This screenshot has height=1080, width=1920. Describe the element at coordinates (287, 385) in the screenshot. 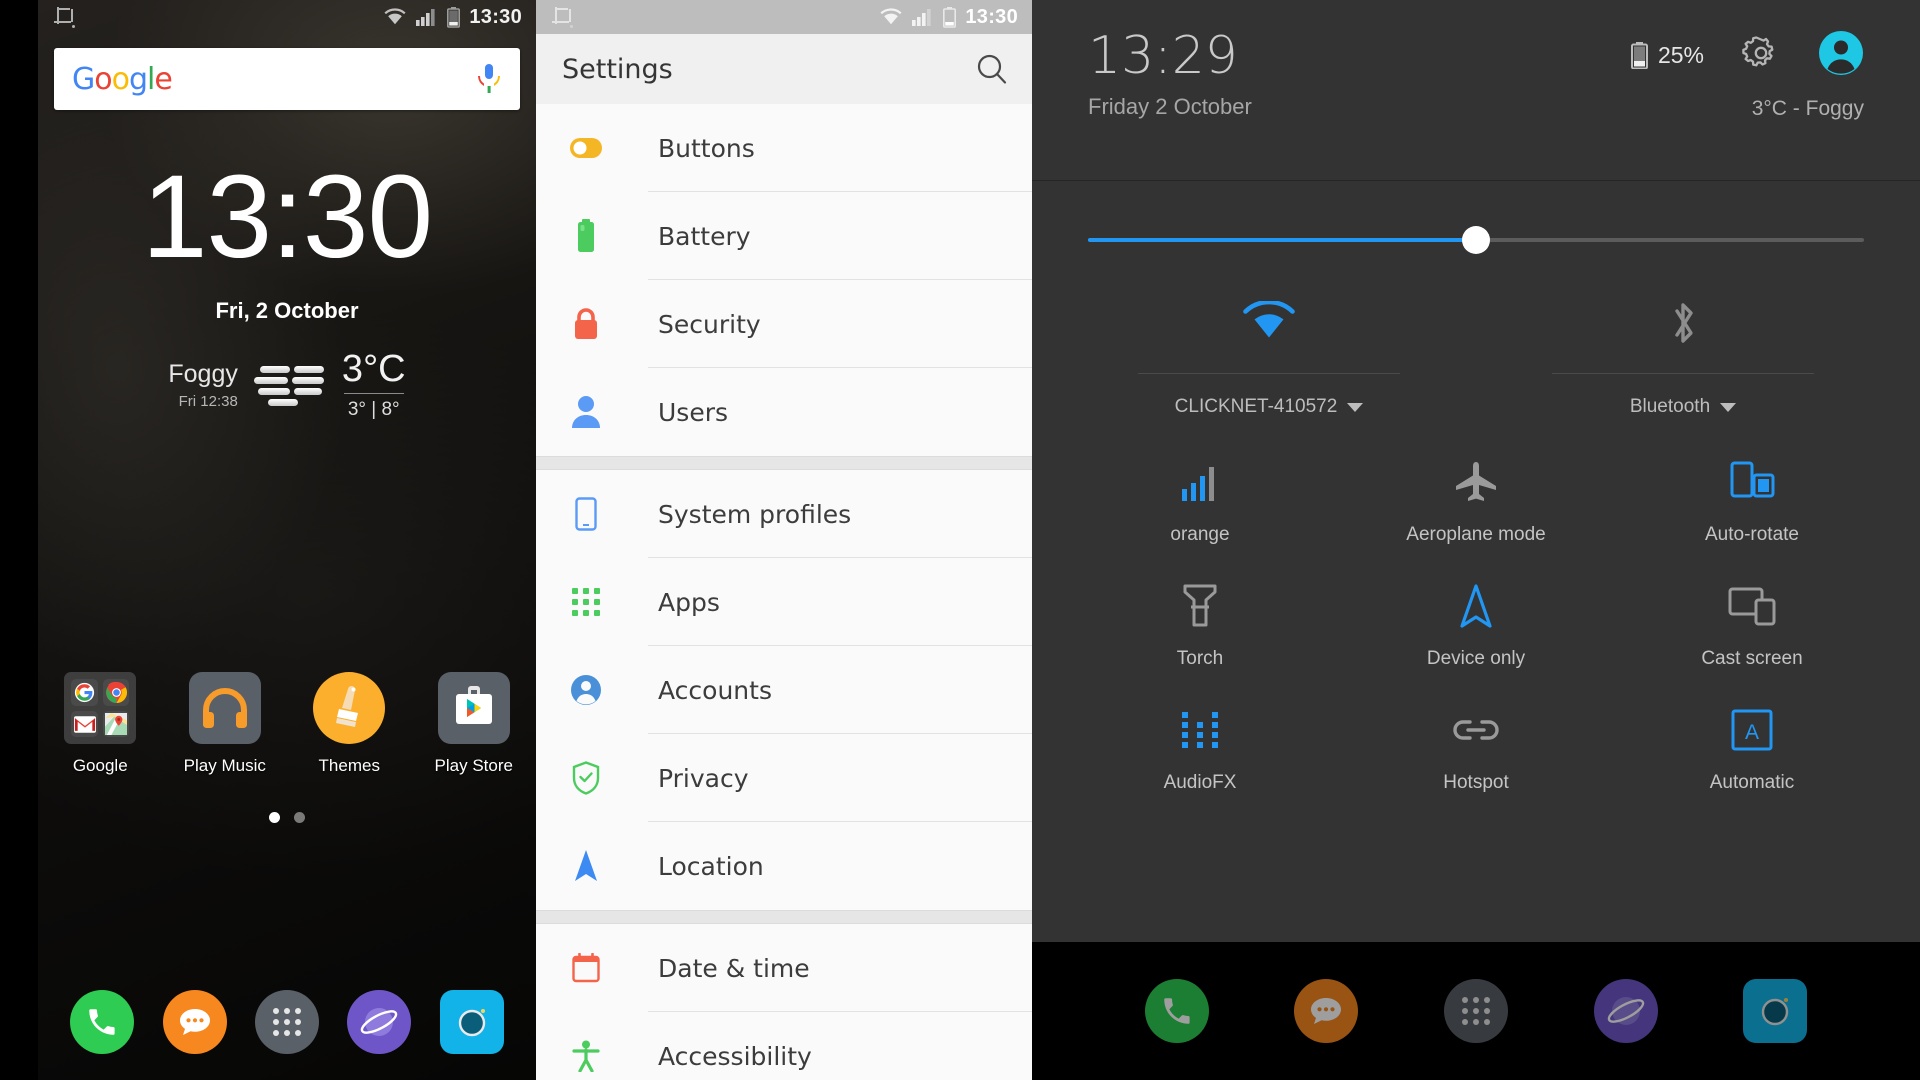

I see `weather-widget: Foggy Fri 12:38 3°C 3° | 8°` at that location.